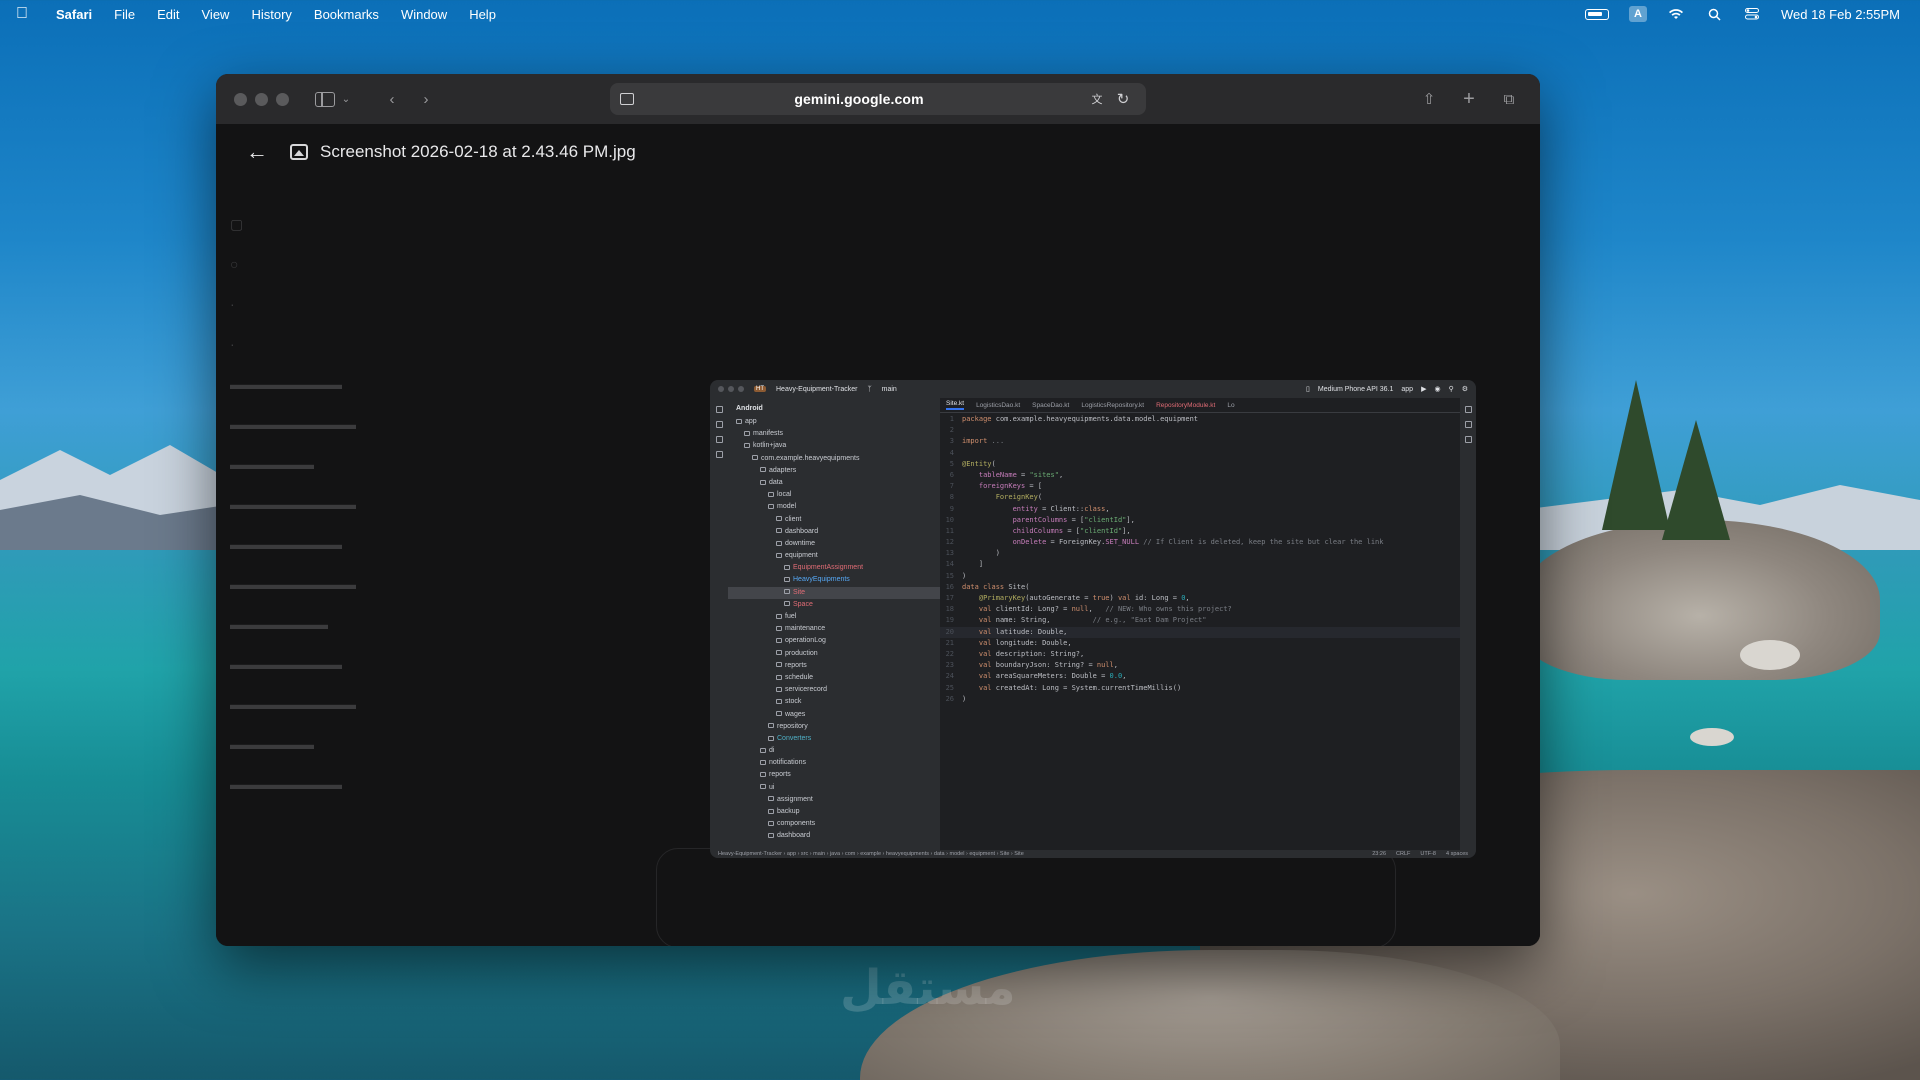  What do you see at coordinates (1031, 653) in the screenshot?
I see `ide-code-text: val description: String?,` at bounding box center [1031, 653].